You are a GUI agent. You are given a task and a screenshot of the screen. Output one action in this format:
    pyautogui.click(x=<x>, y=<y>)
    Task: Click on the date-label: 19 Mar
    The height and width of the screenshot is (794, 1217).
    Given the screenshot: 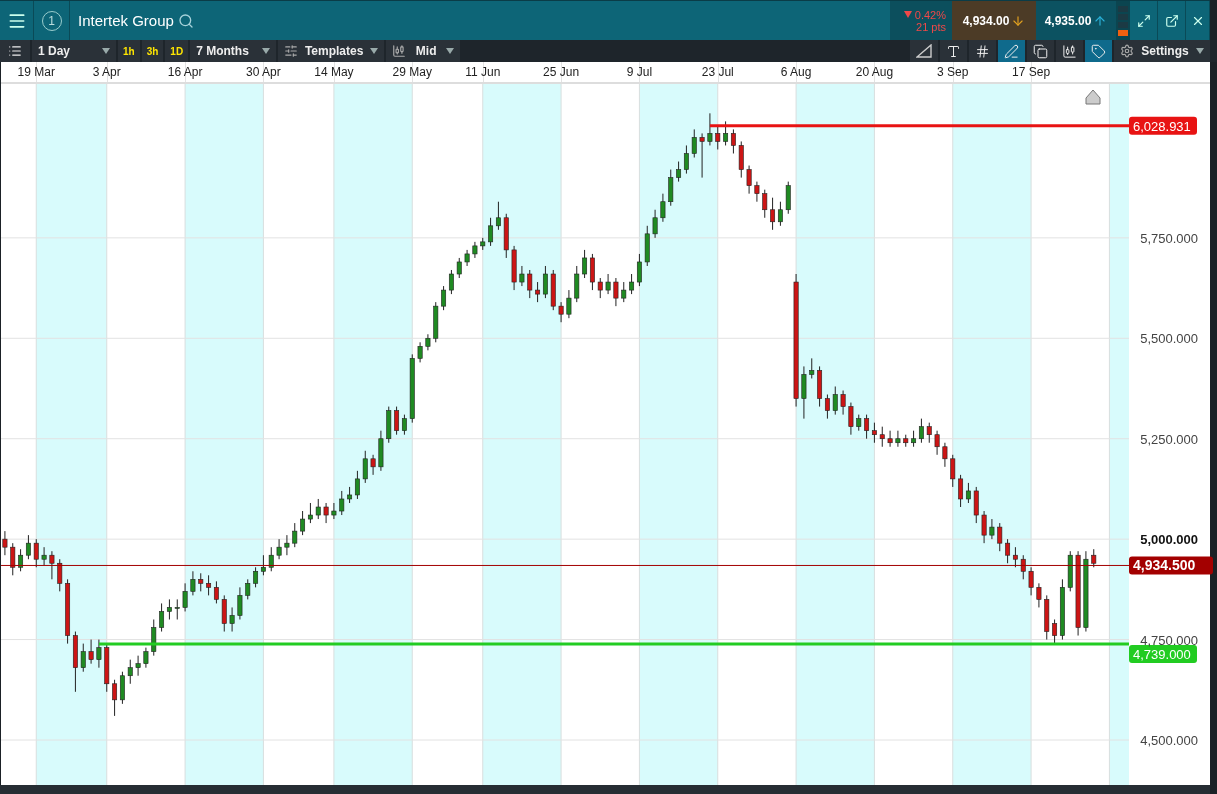 What is the action you would take?
    pyautogui.click(x=36, y=72)
    